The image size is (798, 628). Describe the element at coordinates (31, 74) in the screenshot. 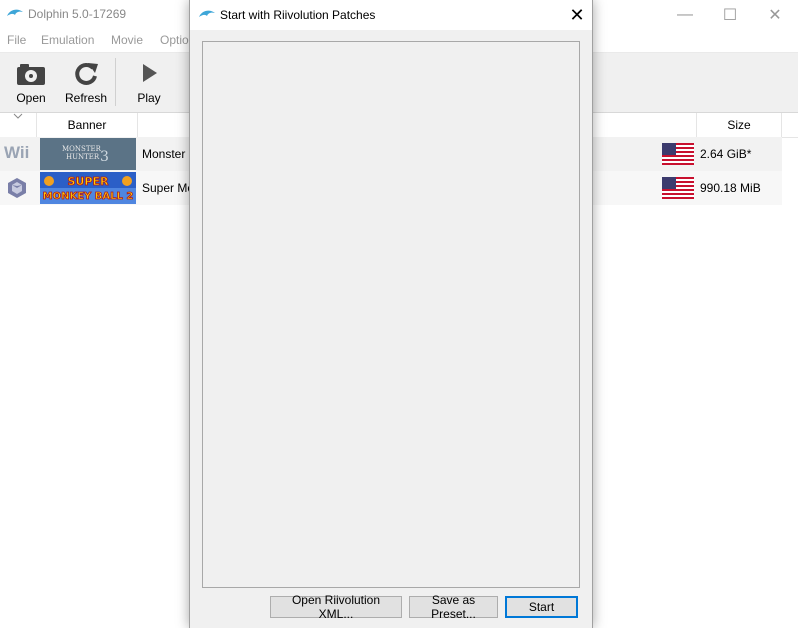

I see `disc-open-icon` at that location.